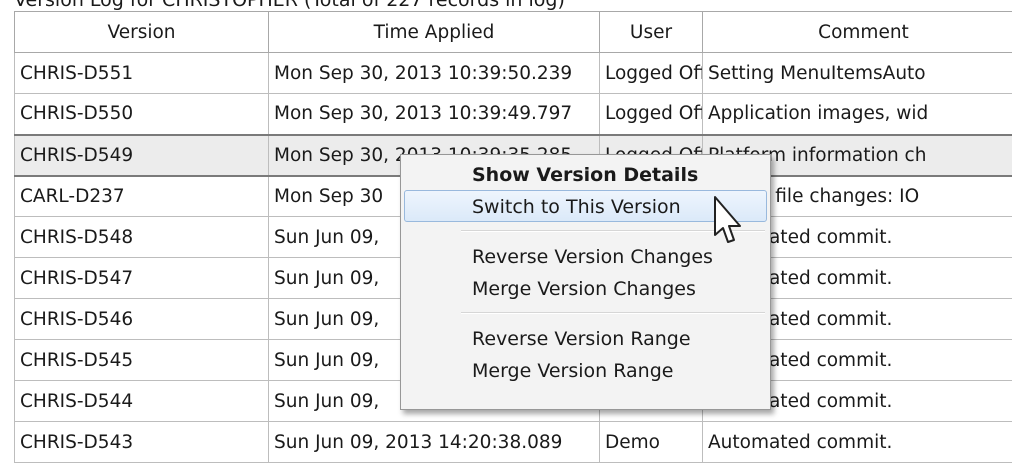 Image resolution: width=1012 pixels, height=463 pixels. I want to click on cell-version: CHRIS-D547, so click(142, 278).